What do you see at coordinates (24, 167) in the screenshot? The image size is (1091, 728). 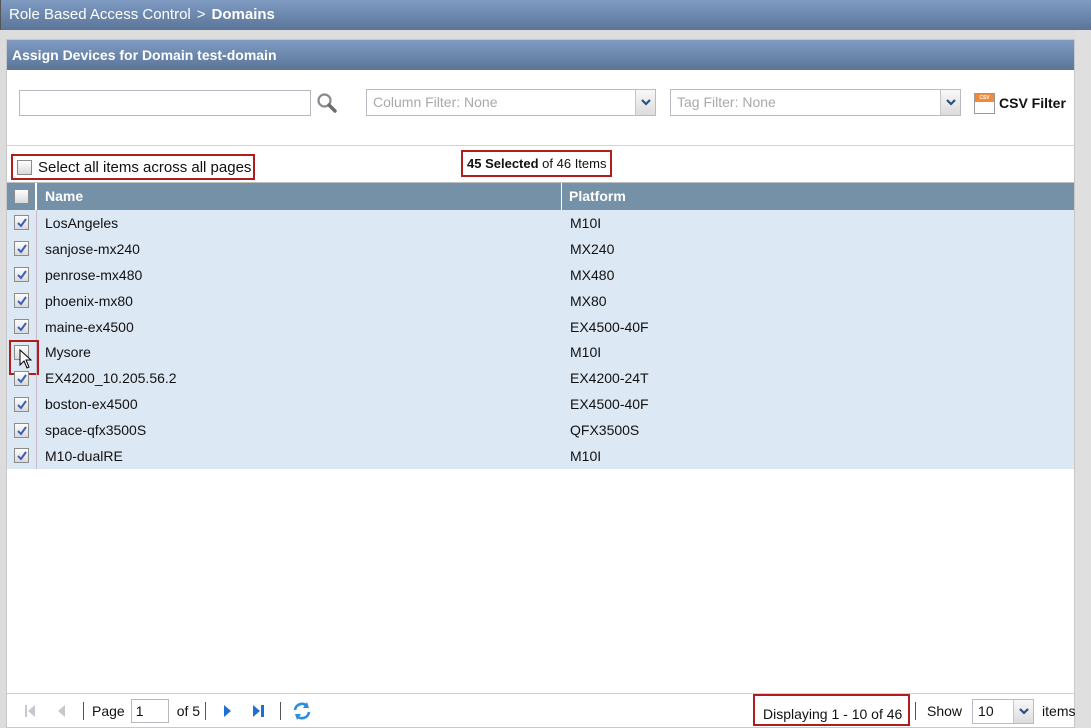 I see `checkbox` at bounding box center [24, 167].